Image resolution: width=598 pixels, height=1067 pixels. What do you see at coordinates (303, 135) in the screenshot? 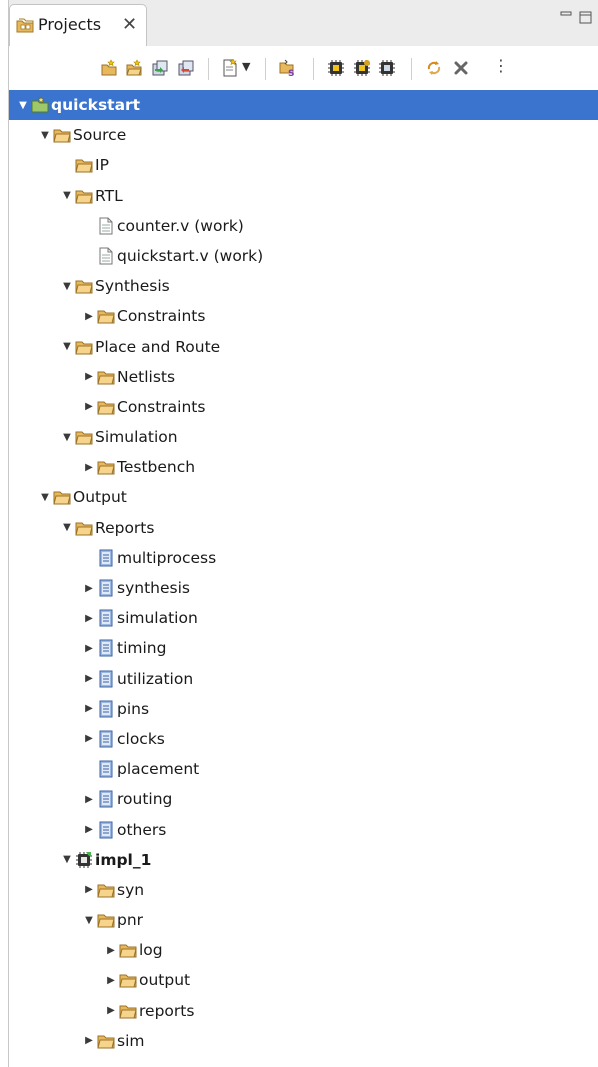
I see `tree-item: ▼ Source` at bounding box center [303, 135].